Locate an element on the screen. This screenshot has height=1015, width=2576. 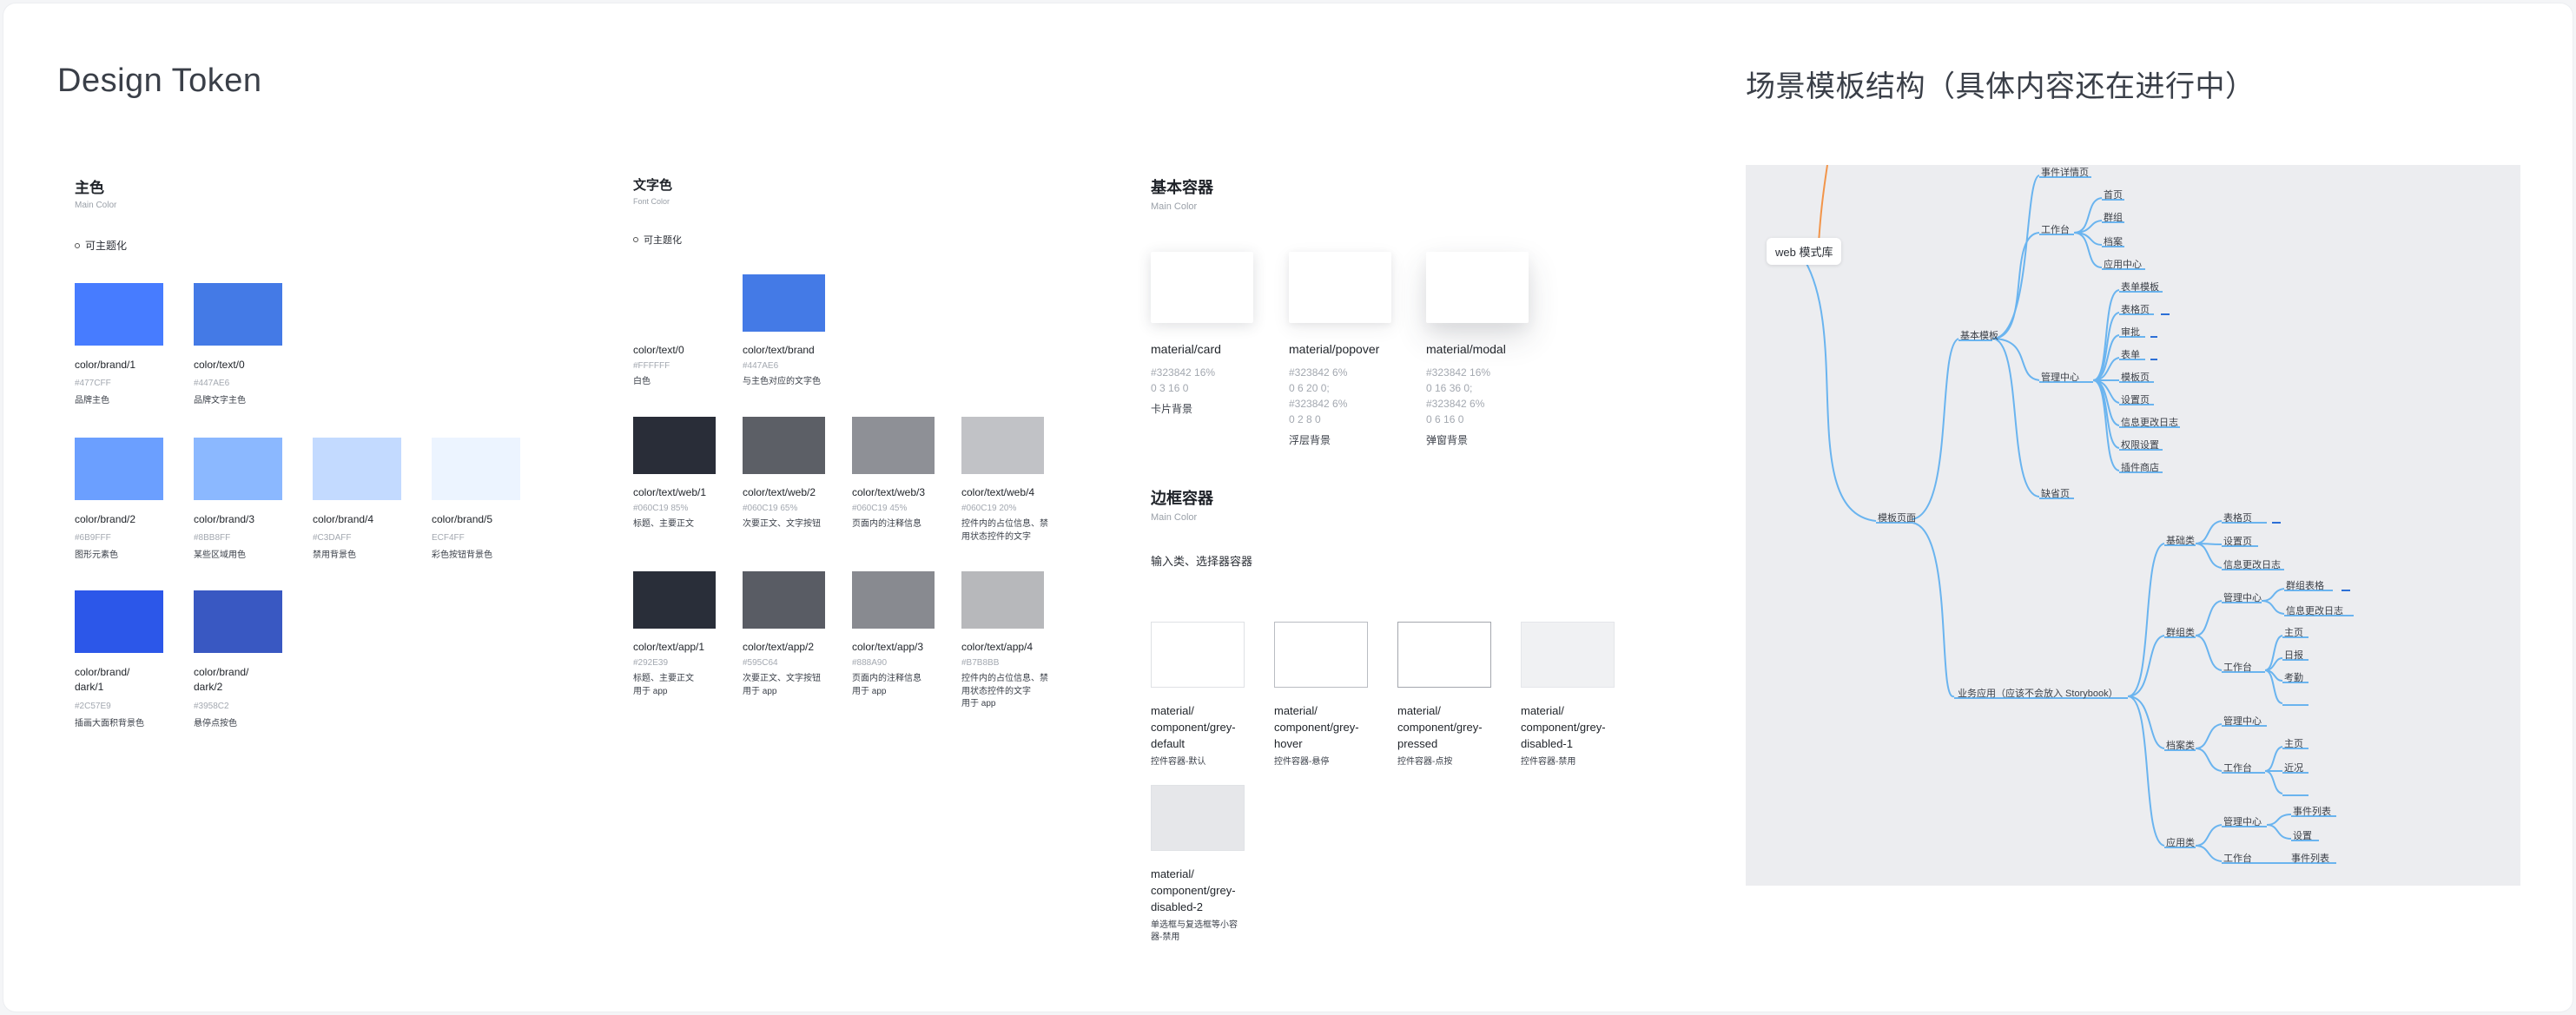
bullet-icon is located at coordinates (635, 239).